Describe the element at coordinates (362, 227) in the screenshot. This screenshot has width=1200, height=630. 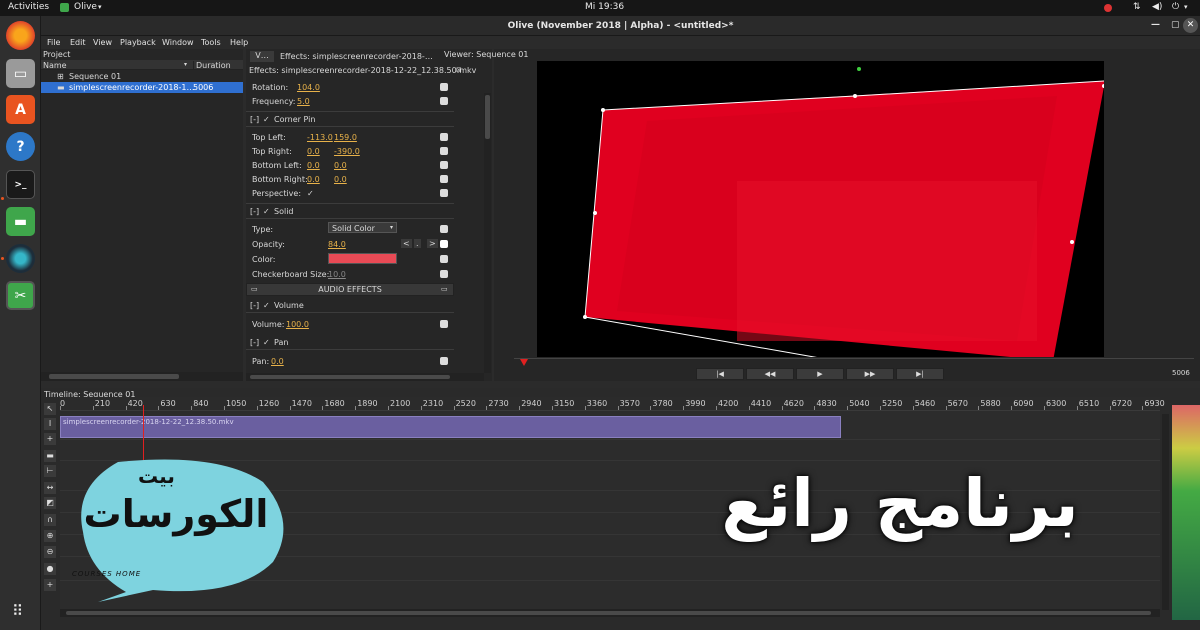
I see `type-select: Solid Color ▾` at that location.